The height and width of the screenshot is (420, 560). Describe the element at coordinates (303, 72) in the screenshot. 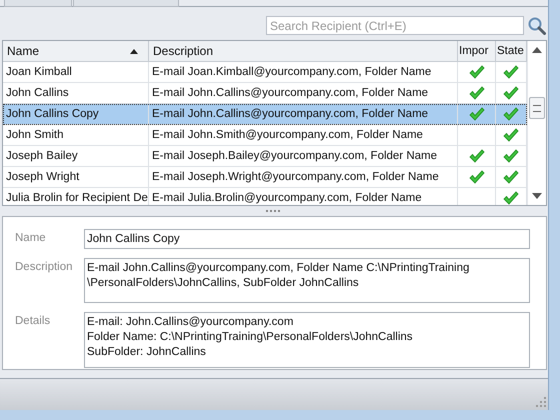

I see `table-cell: E-mail Joan.Kimball@yourcompany.com, Folder Name` at that location.